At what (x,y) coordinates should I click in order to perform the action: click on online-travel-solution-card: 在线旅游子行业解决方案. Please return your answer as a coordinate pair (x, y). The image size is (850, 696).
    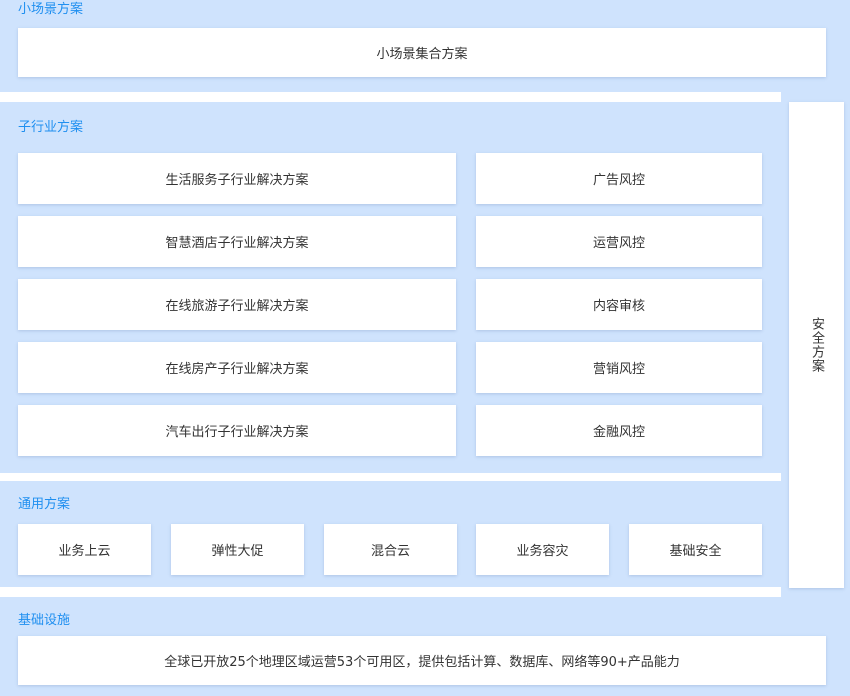
    Looking at the image, I should click on (237, 304).